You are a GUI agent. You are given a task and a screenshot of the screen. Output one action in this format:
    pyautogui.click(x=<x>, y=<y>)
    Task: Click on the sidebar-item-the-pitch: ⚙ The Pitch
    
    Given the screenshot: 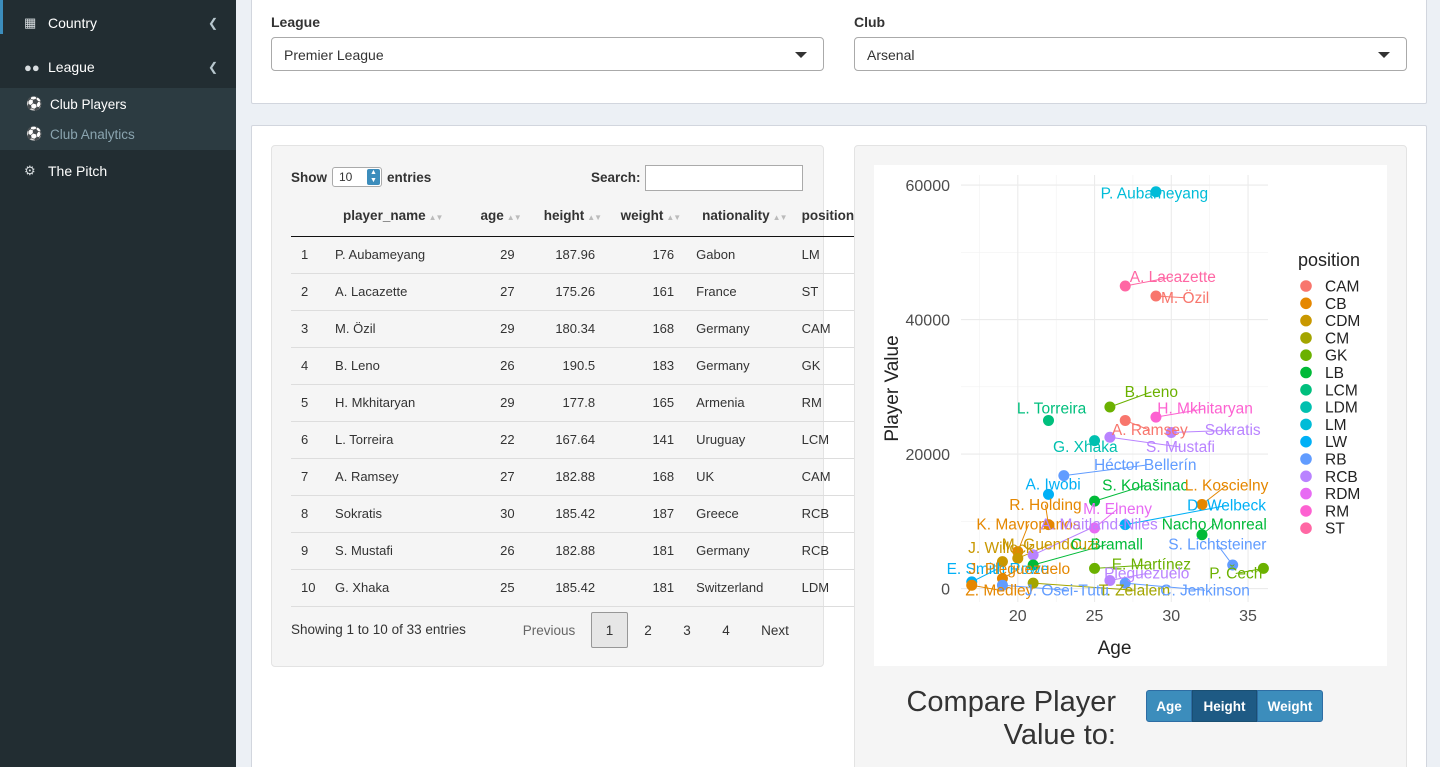 What is the action you would take?
    pyautogui.click(x=118, y=171)
    